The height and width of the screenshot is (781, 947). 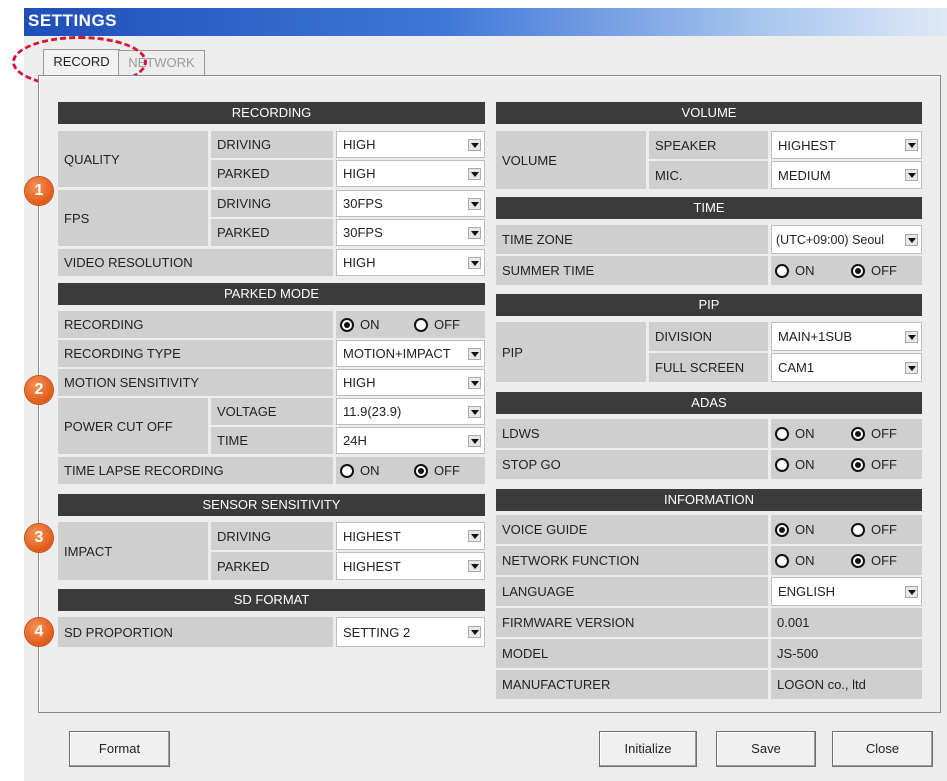 What do you see at coordinates (766, 749) in the screenshot?
I see `save-button: Save` at bounding box center [766, 749].